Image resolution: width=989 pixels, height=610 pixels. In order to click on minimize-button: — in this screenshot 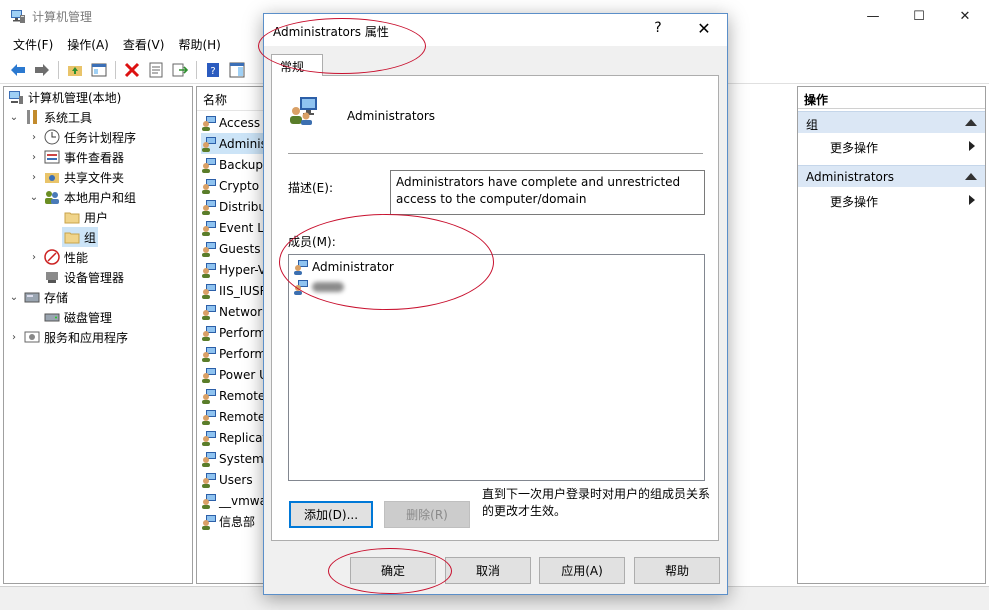, I will do `click(873, 16)`.